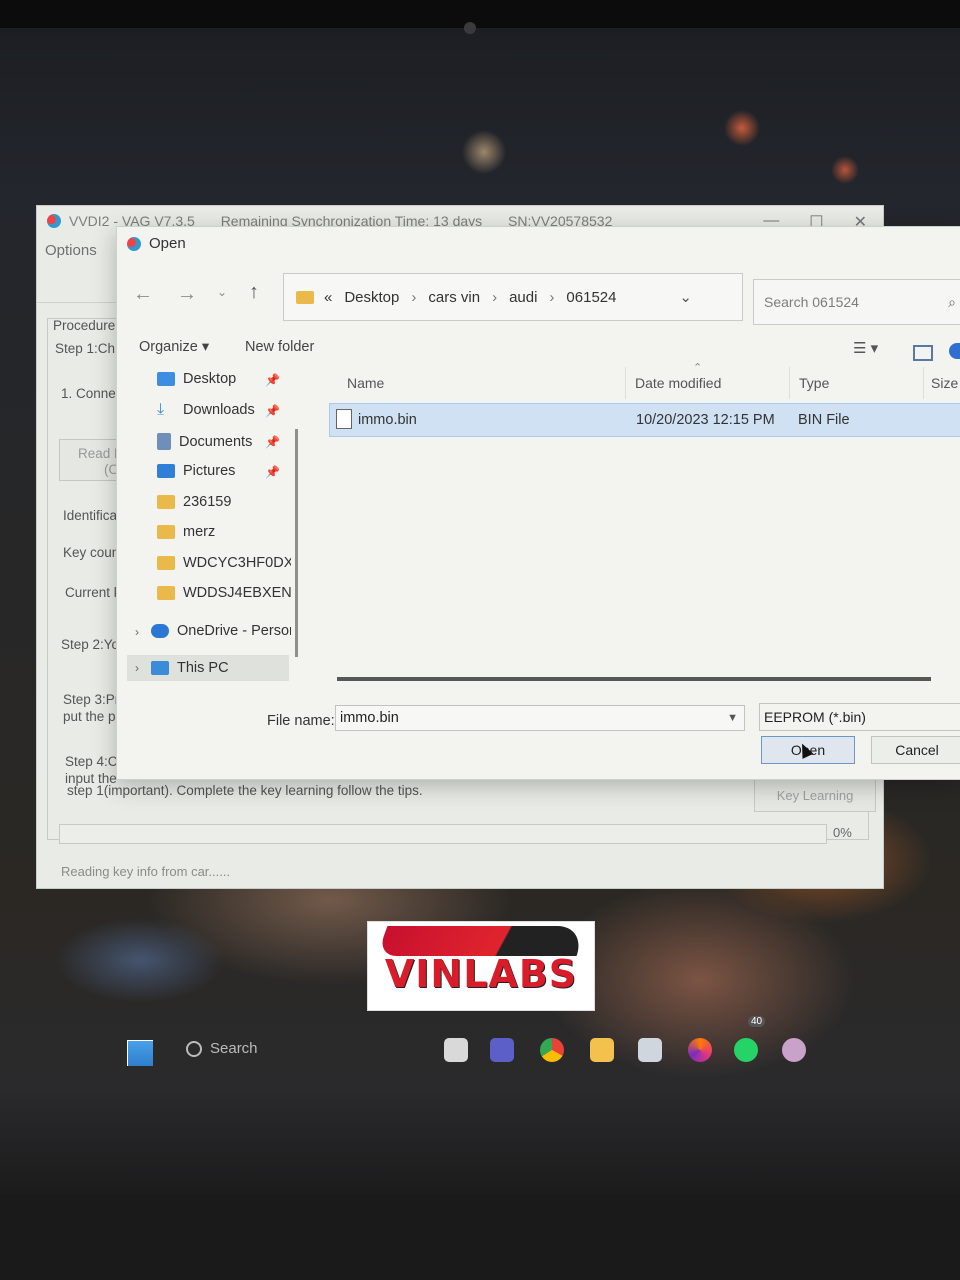 The height and width of the screenshot is (1280, 960). What do you see at coordinates (296, 543) in the screenshot?
I see `nav-scrollbar` at bounding box center [296, 543].